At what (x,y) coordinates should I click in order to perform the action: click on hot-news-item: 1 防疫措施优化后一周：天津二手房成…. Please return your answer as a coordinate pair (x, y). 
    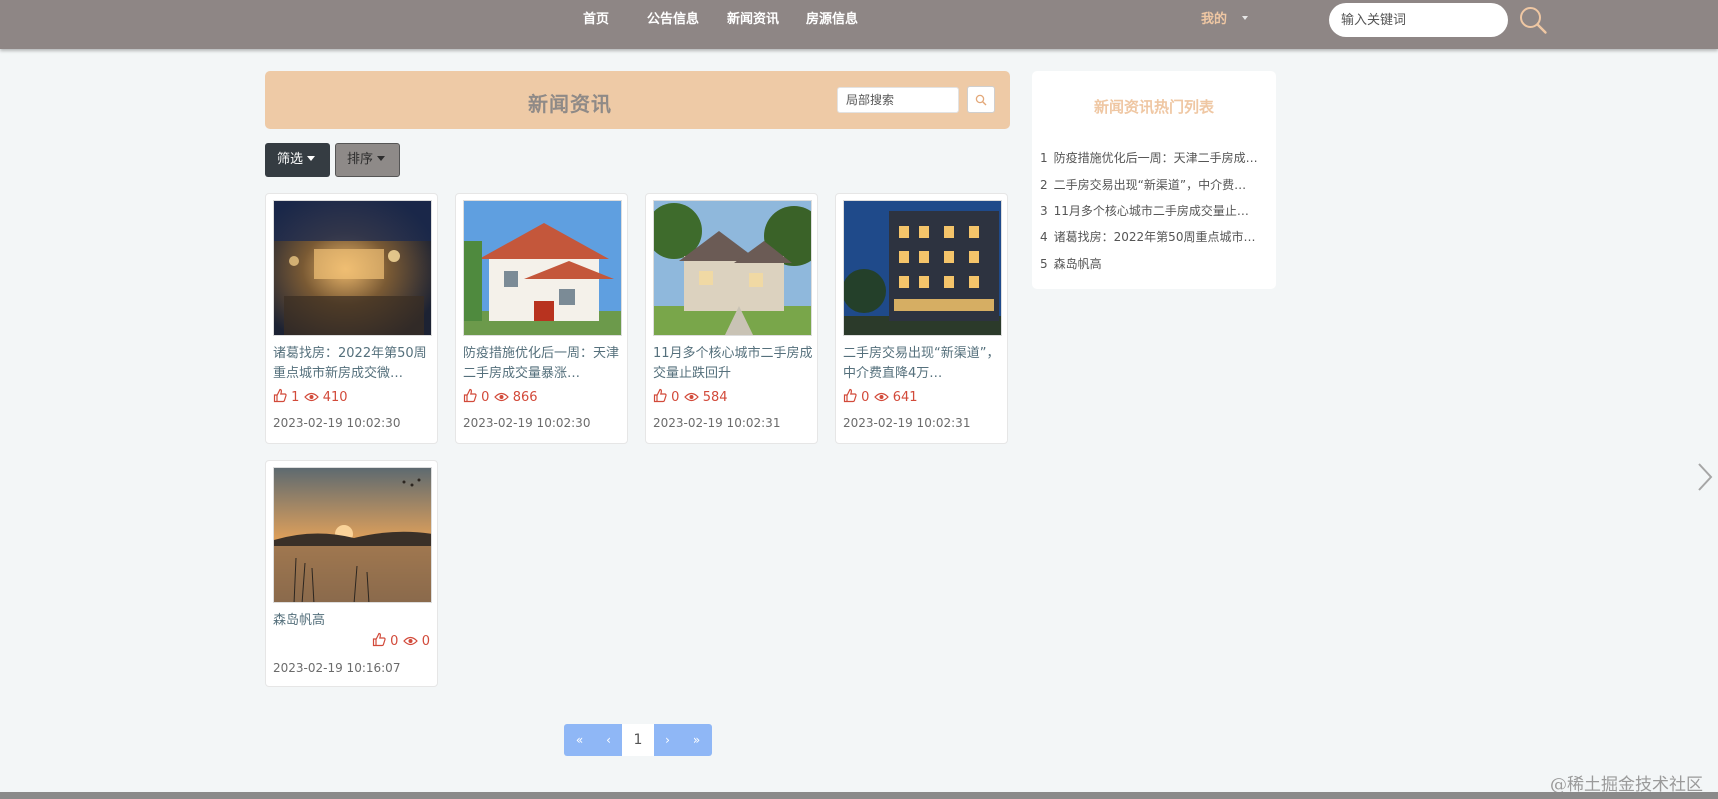
    Looking at the image, I should click on (1155, 158).